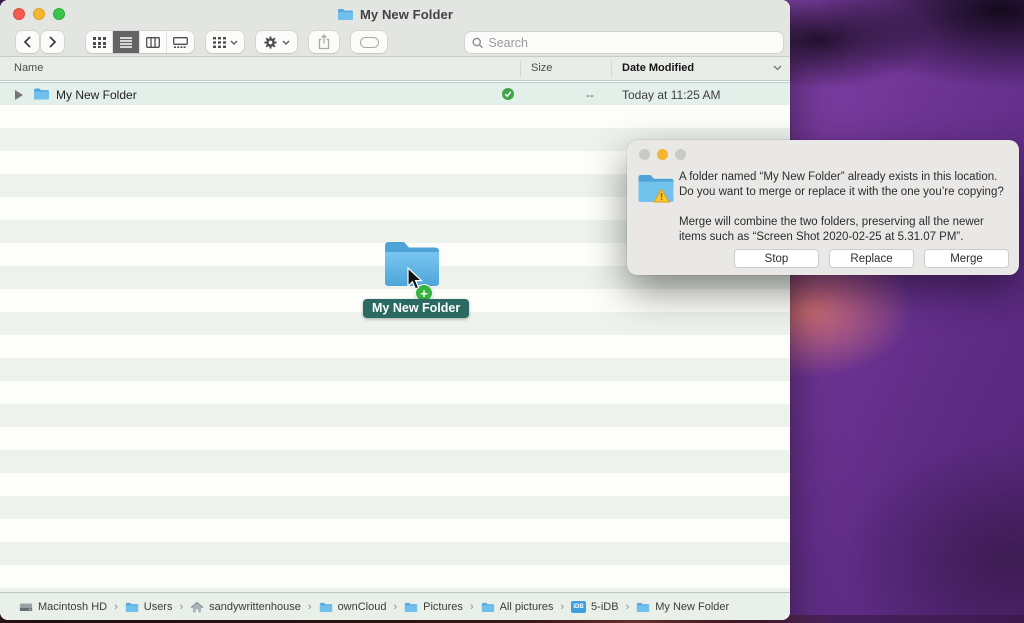  I want to click on gallery-icon, so click(180, 42).